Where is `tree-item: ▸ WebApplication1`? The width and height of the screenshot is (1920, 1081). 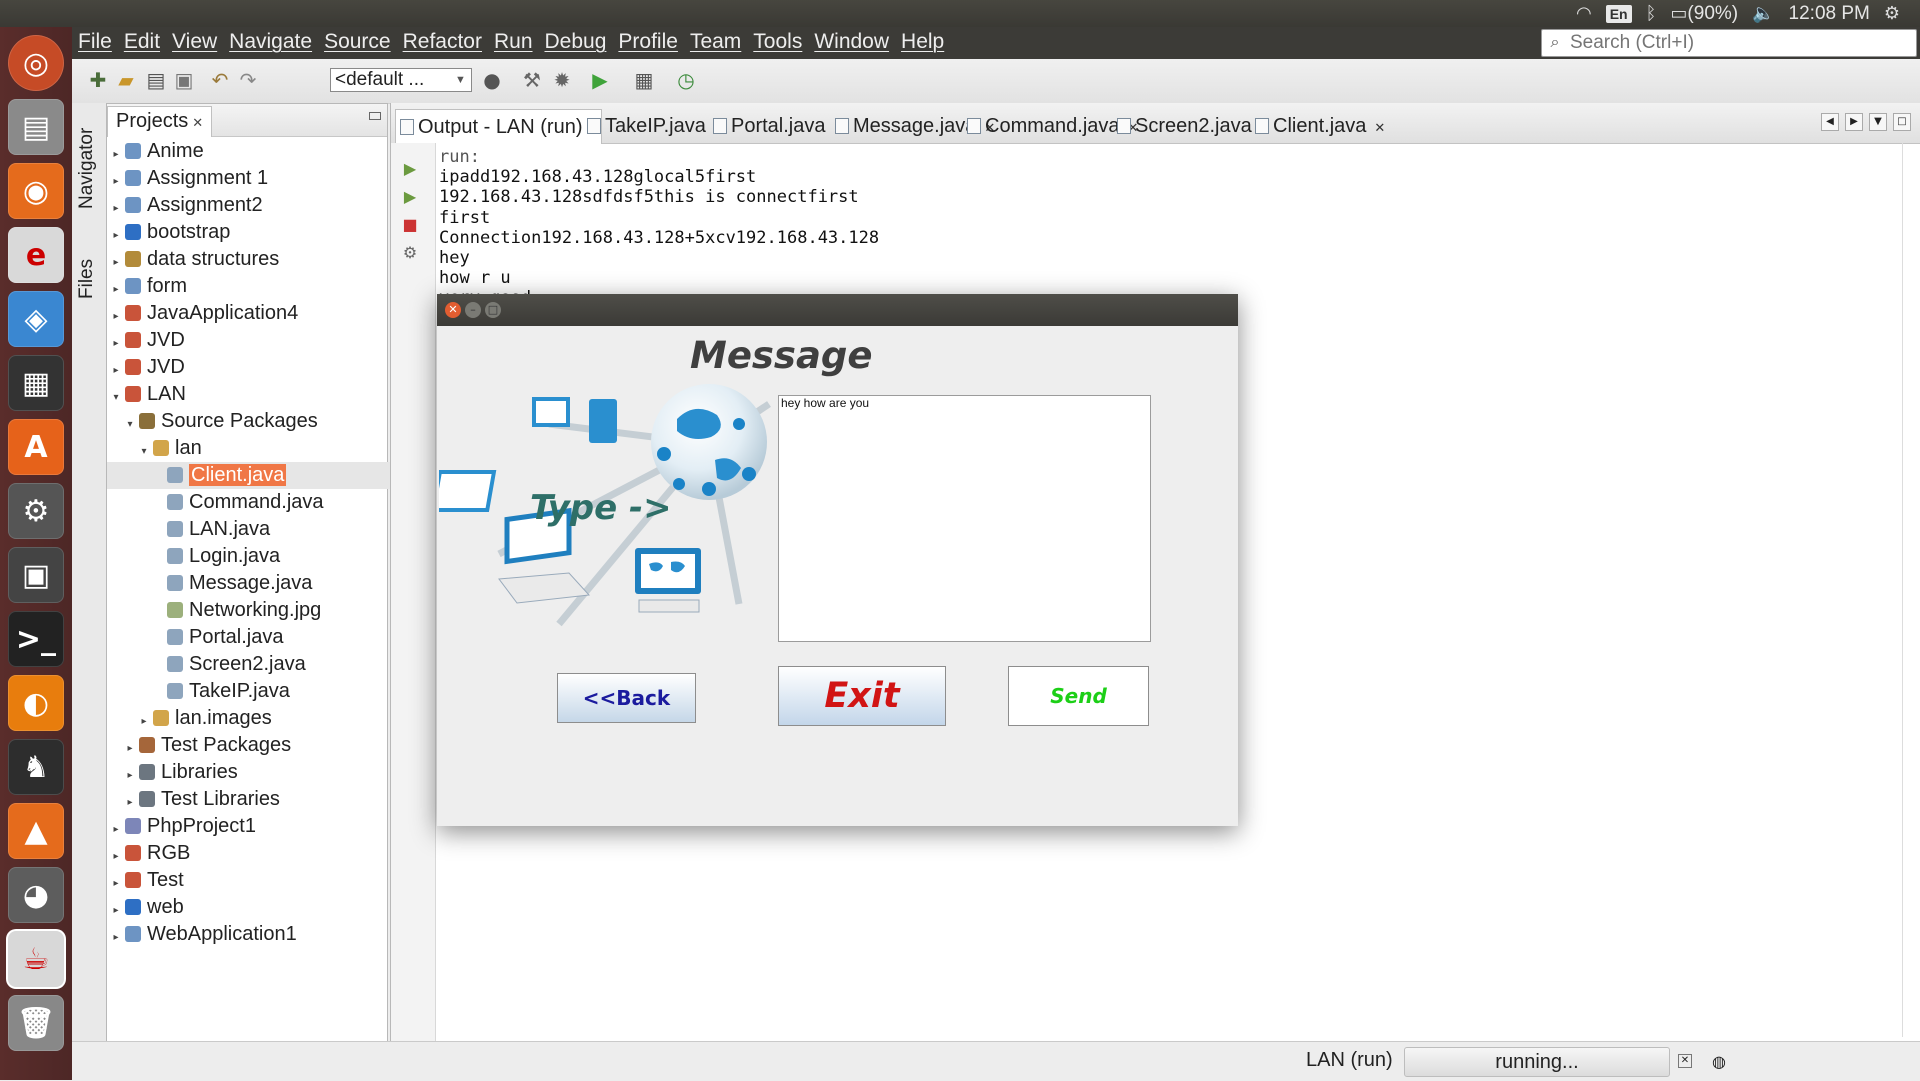 tree-item: ▸ WebApplication1 is located at coordinates (201, 936).